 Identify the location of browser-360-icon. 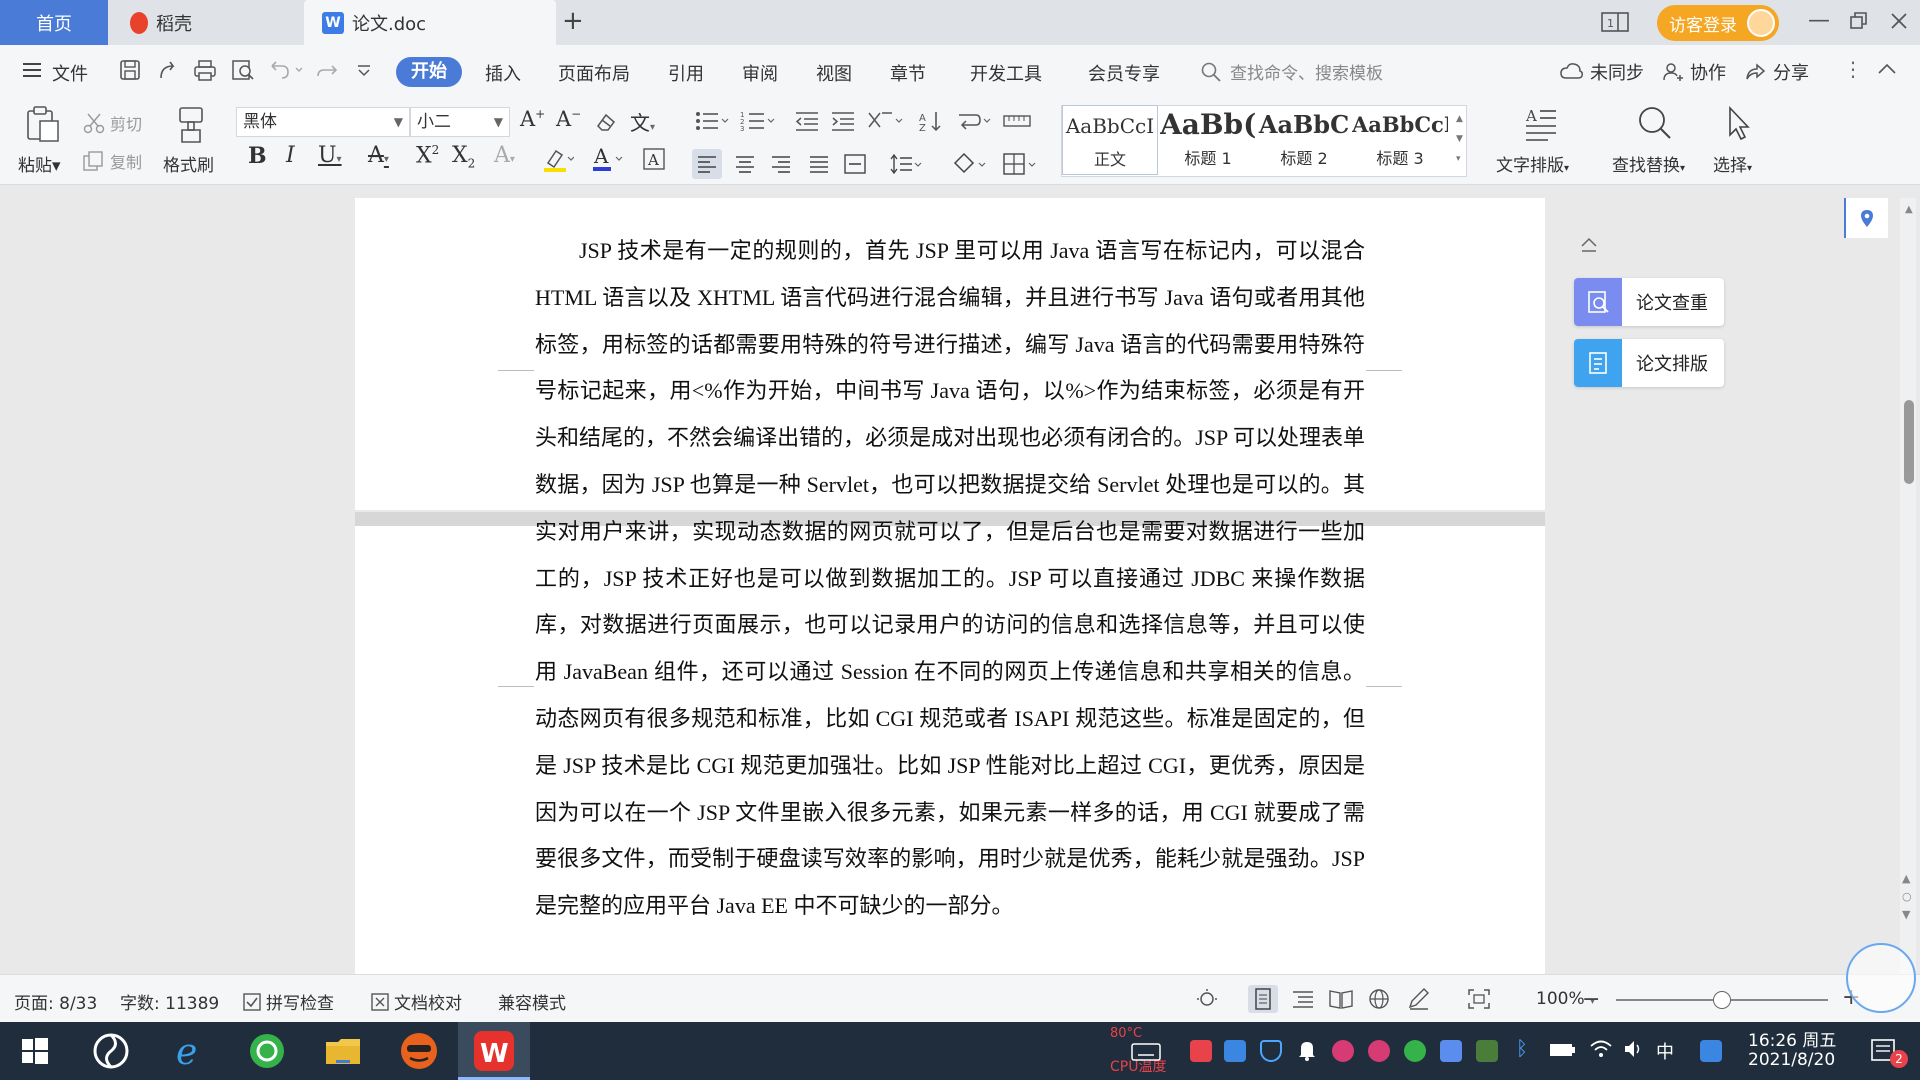
(267, 1051).